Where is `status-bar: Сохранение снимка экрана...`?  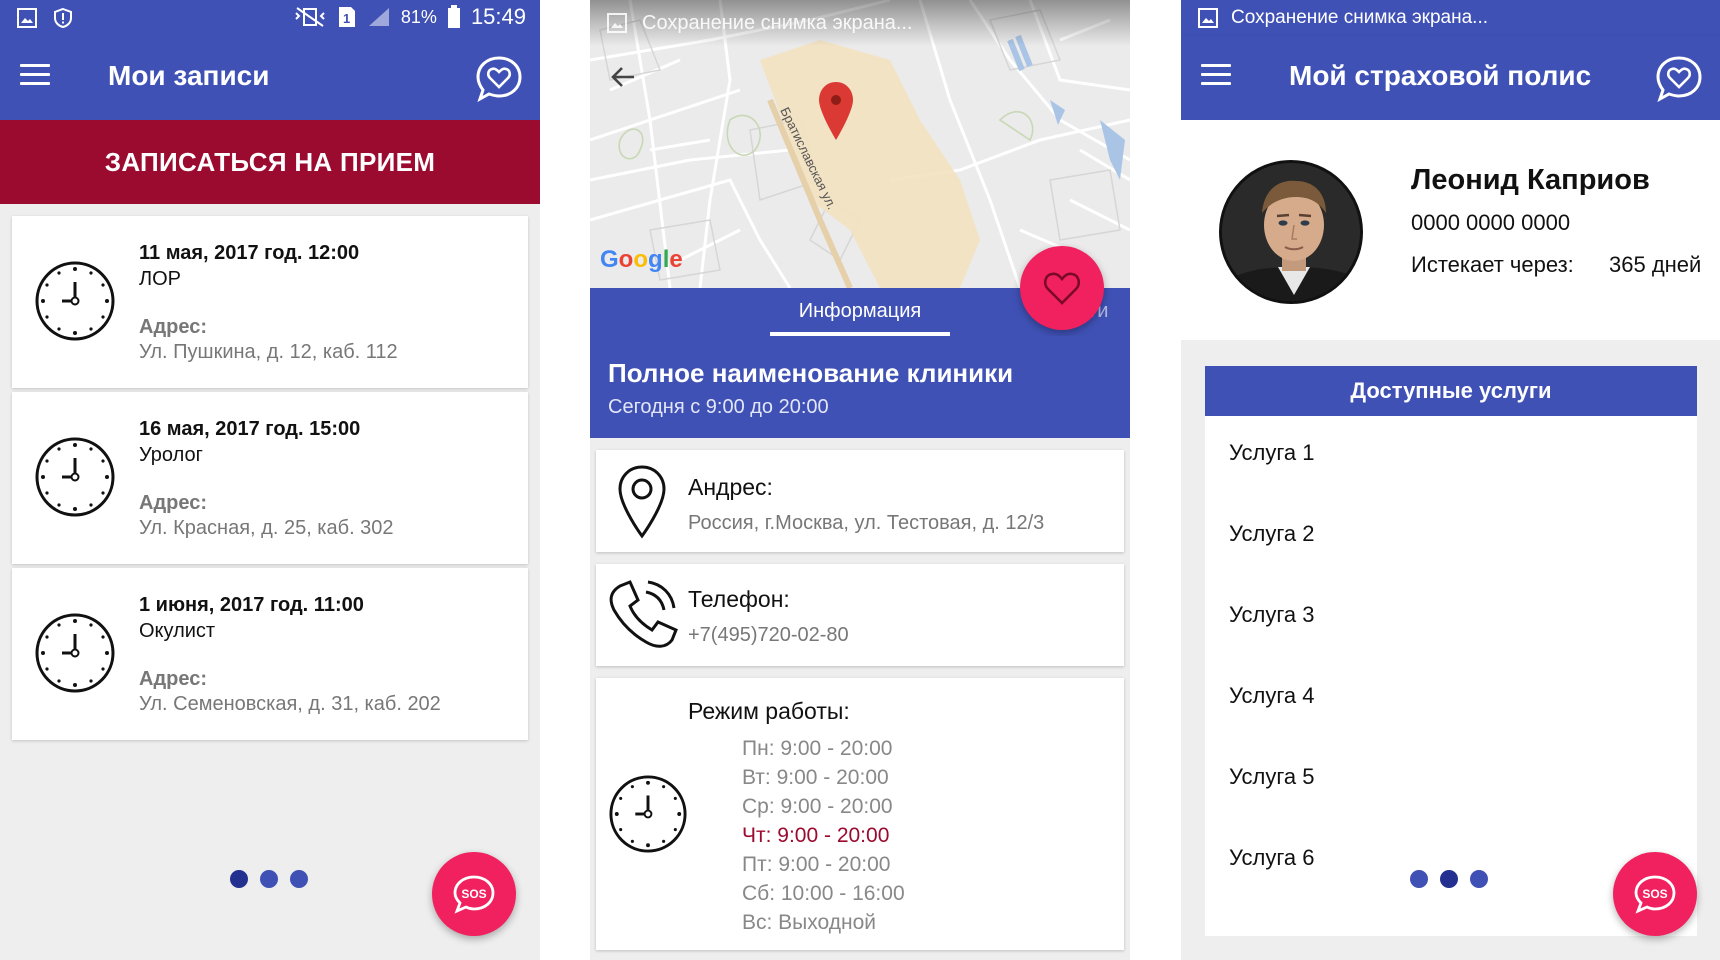 status-bar: Сохранение снимка экрана... is located at coordinates (1450, 18).